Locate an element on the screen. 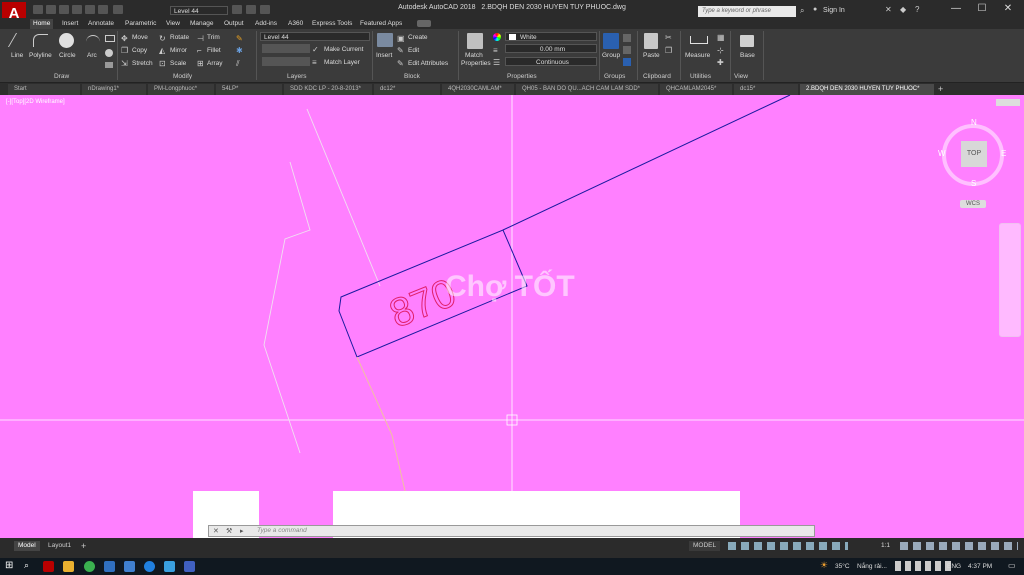 The width and height of the screenshot is (1024, 575). create-block-button: Create is located at coordinates (418, 37).